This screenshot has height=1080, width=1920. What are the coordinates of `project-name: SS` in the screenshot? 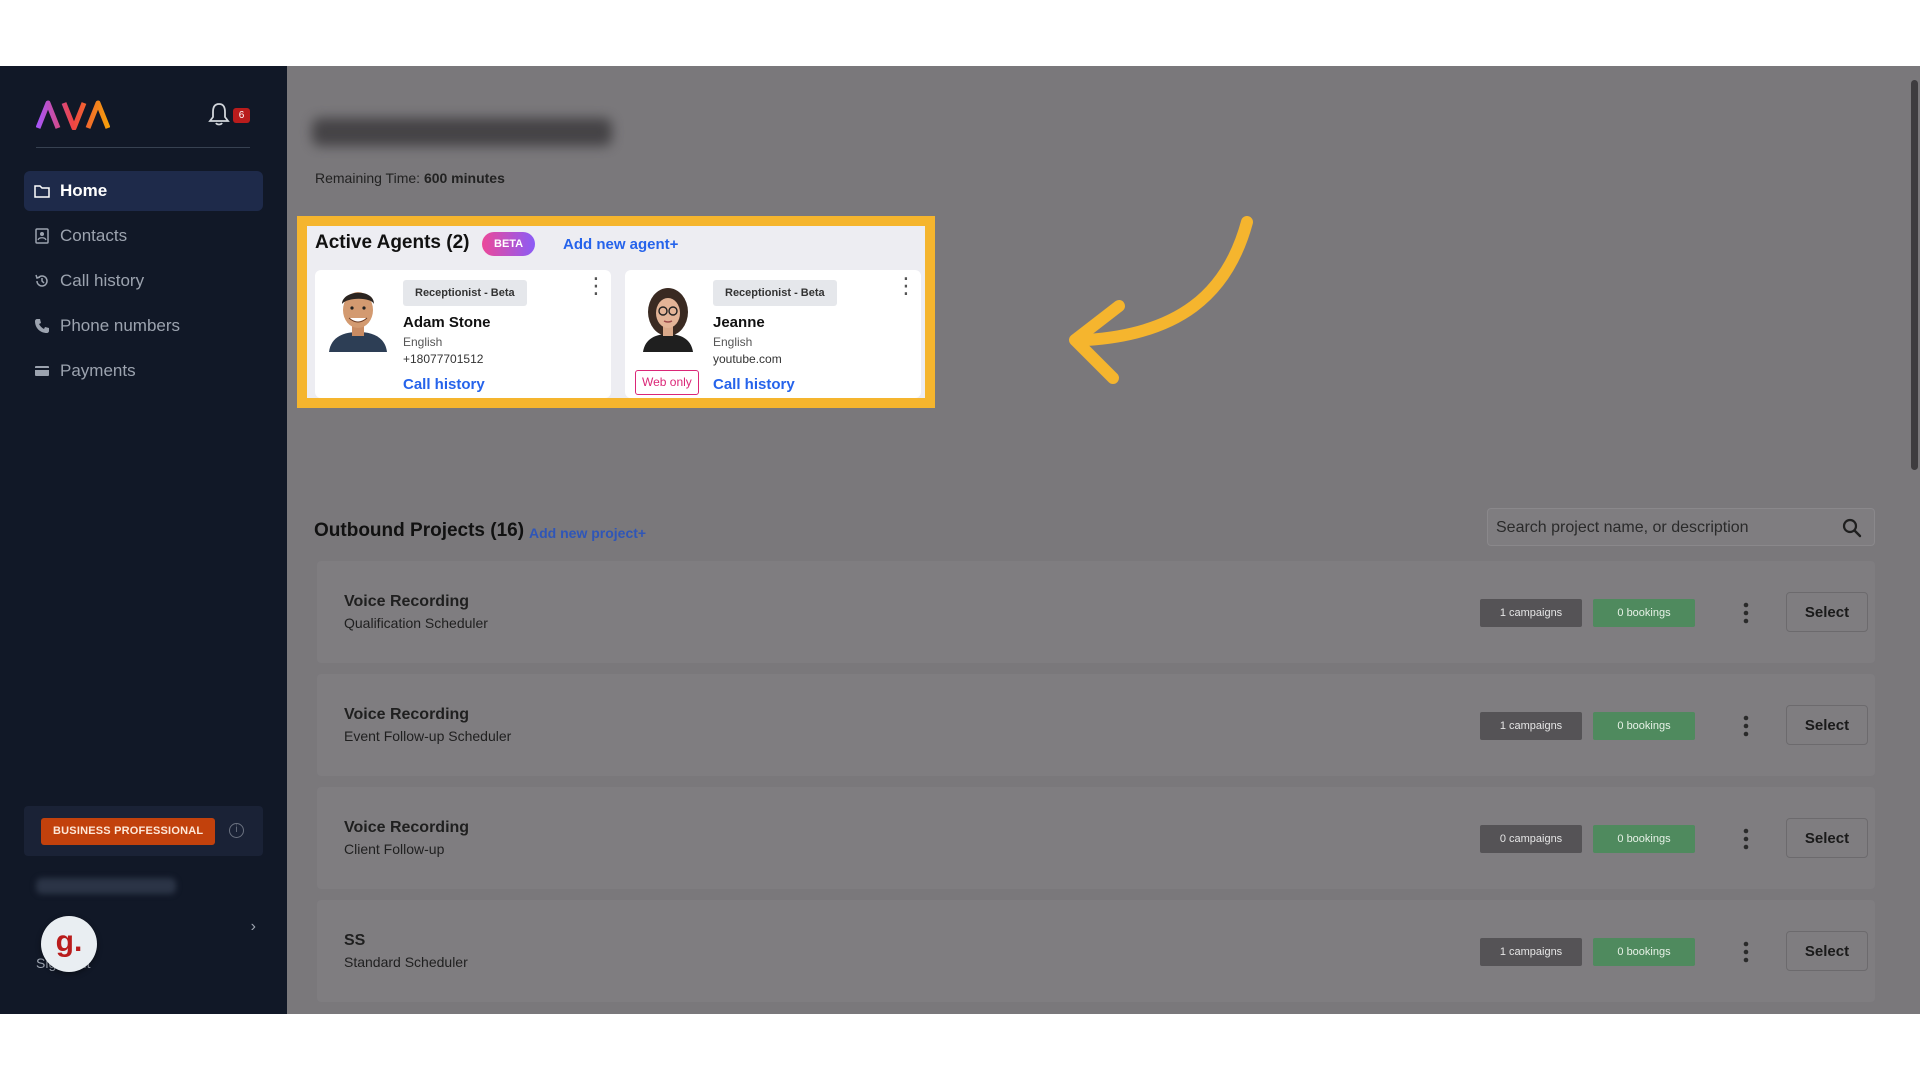 It's located at (355, 940).